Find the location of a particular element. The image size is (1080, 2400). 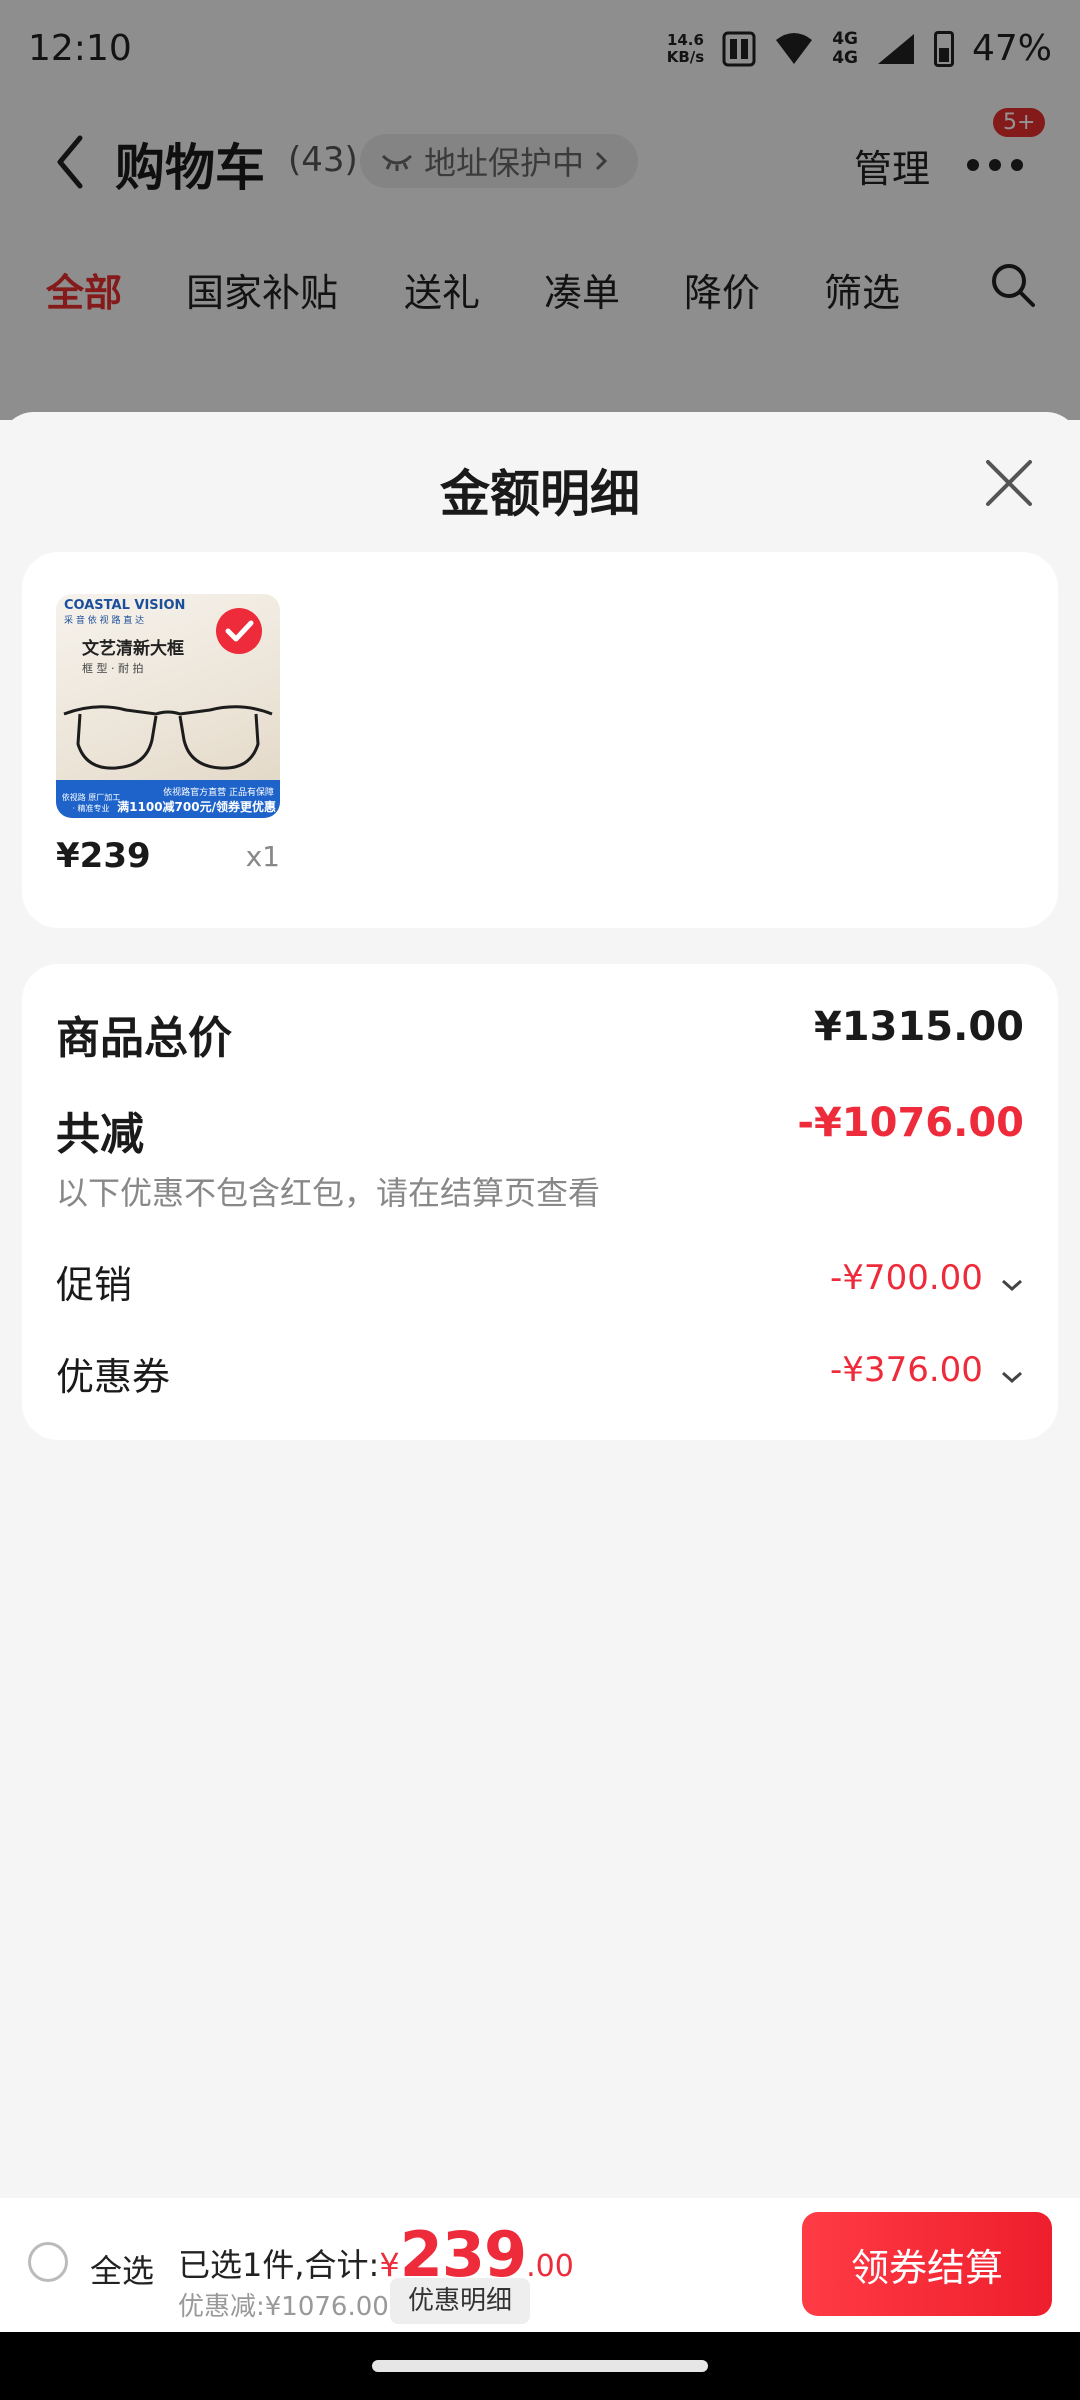

promotion-label: 促销 is located at coordinates (94, 1285).